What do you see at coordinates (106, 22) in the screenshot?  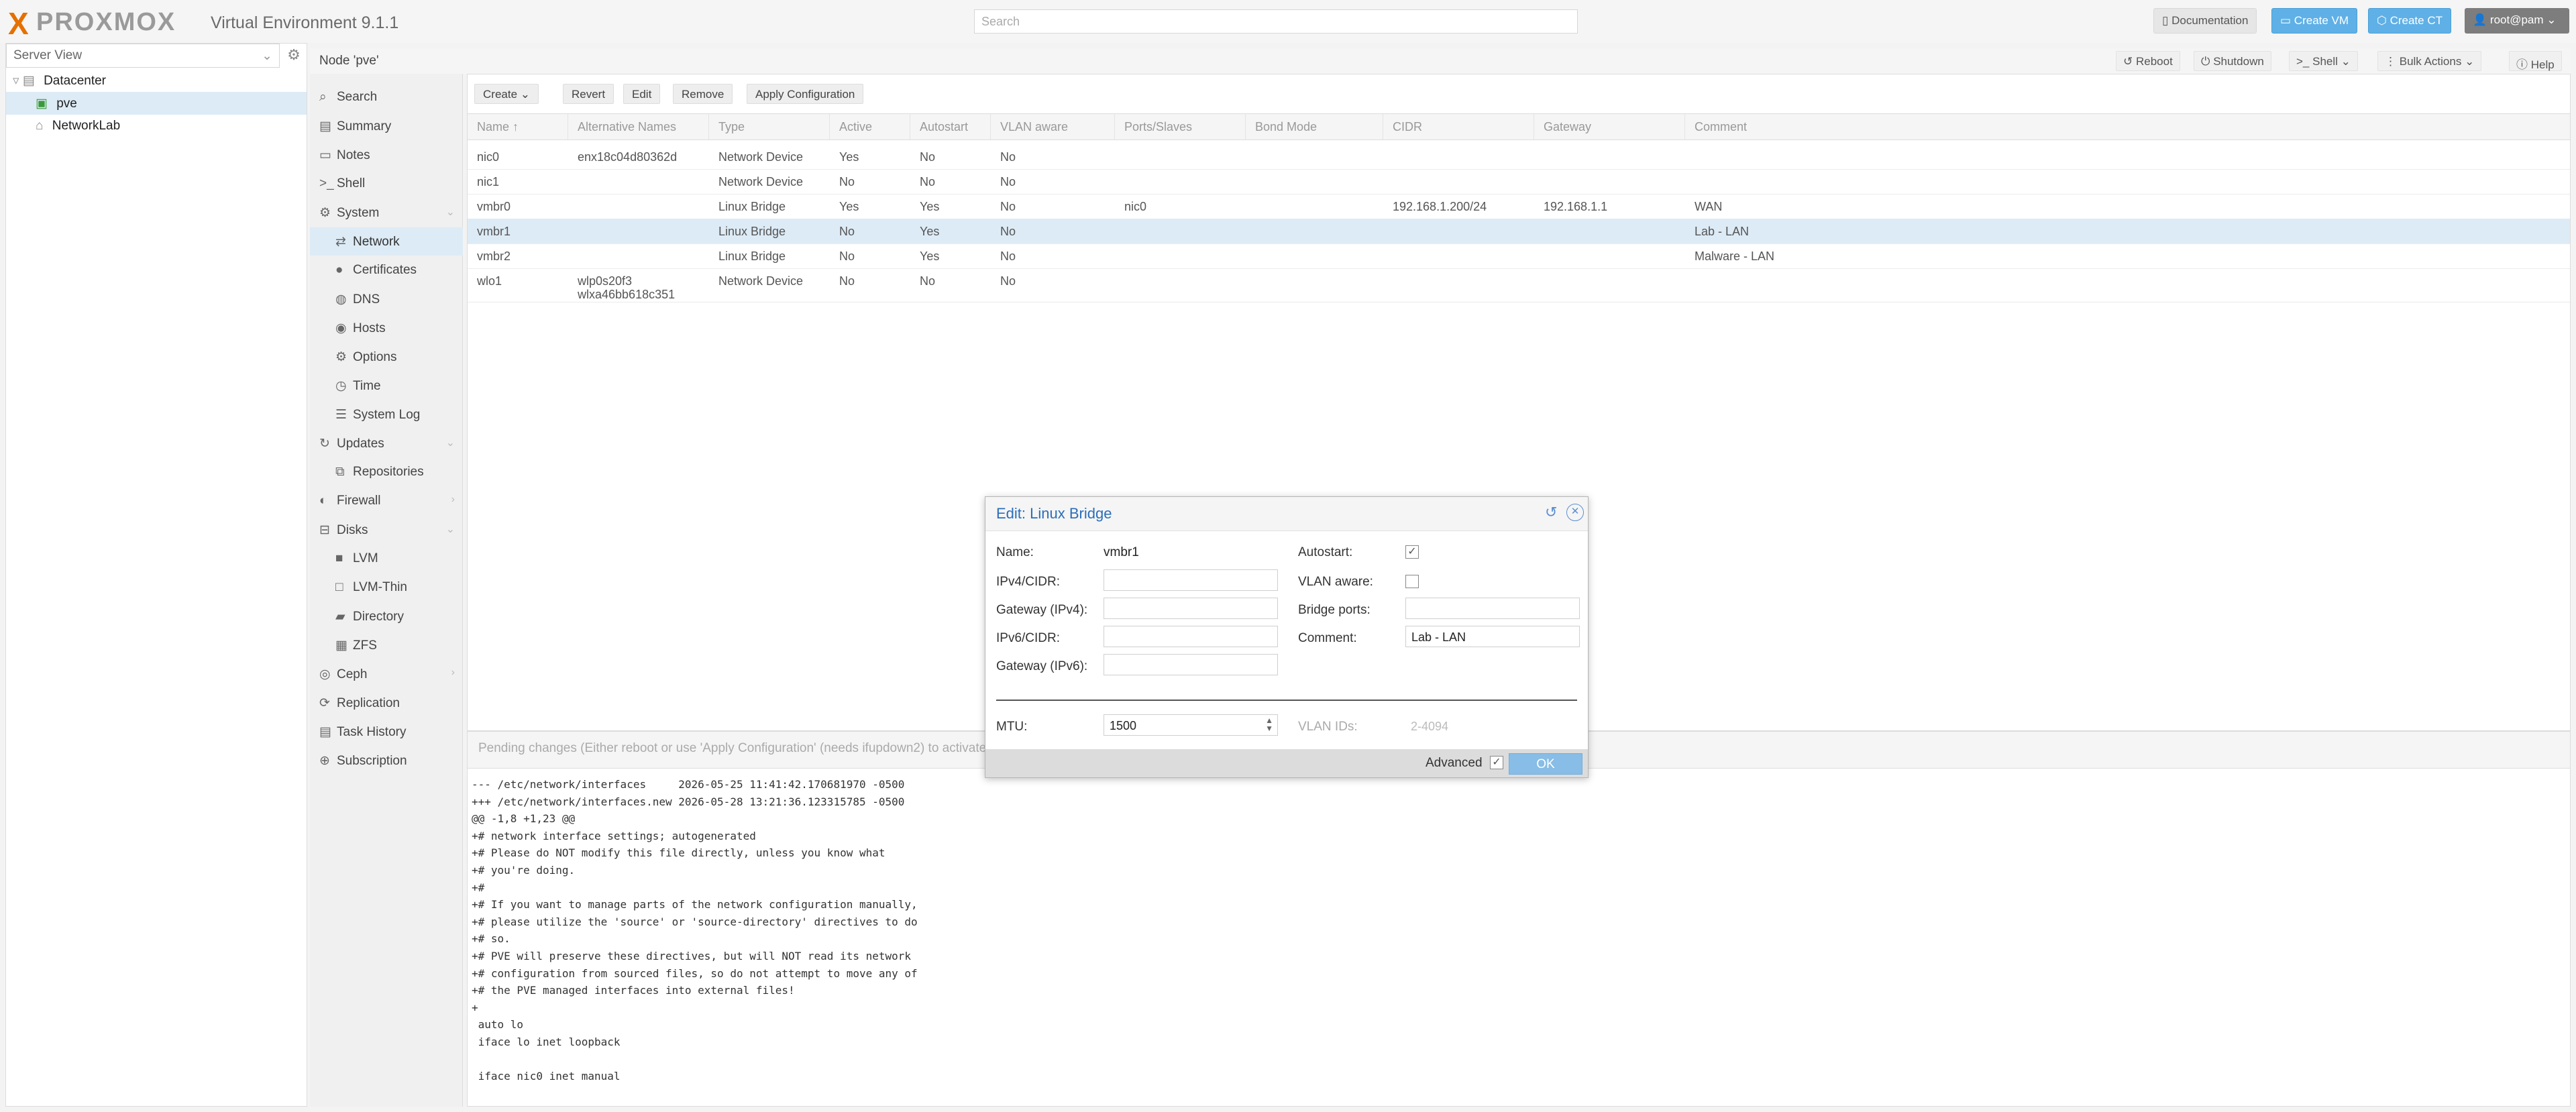 I see `proxmox-logo: PROXMOX` at bounding box center [106, 22].